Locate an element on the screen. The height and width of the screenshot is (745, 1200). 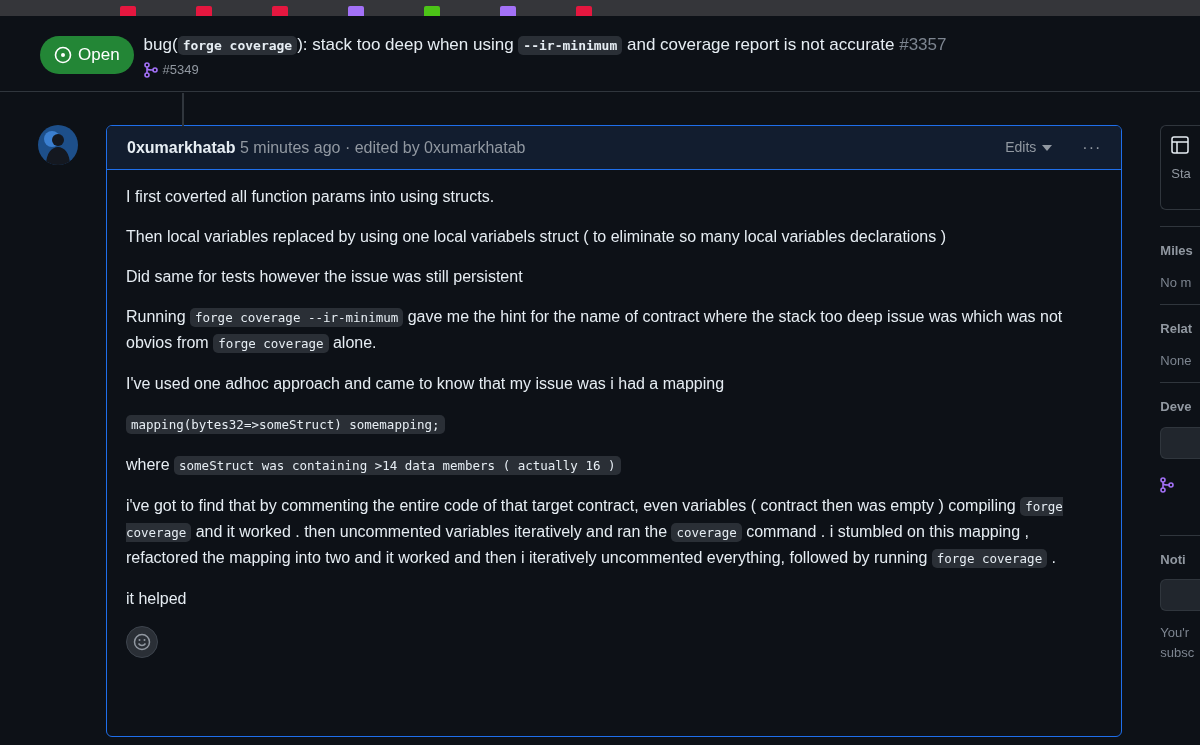
comment-paragraph: Then local variables replaced by using one local variabels struct ( to eliminate so many local variables declarations ) is located at coordinates (536, 237).